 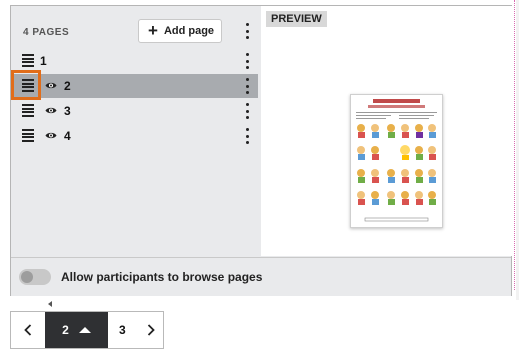 I want to click on caret-up-icon, so click(x=84, y=330).